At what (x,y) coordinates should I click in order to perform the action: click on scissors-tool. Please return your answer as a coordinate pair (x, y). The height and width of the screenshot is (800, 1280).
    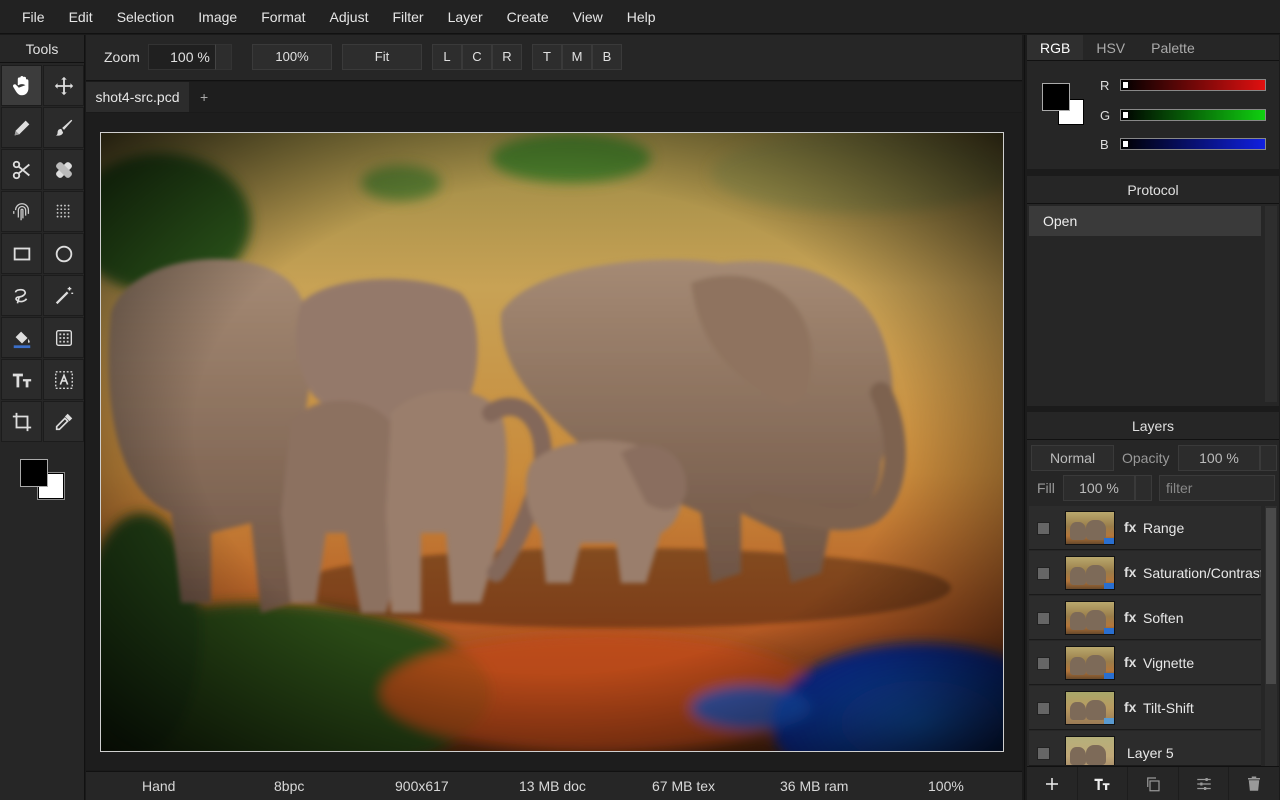
    Looking at the image, I should click on (21, 169).